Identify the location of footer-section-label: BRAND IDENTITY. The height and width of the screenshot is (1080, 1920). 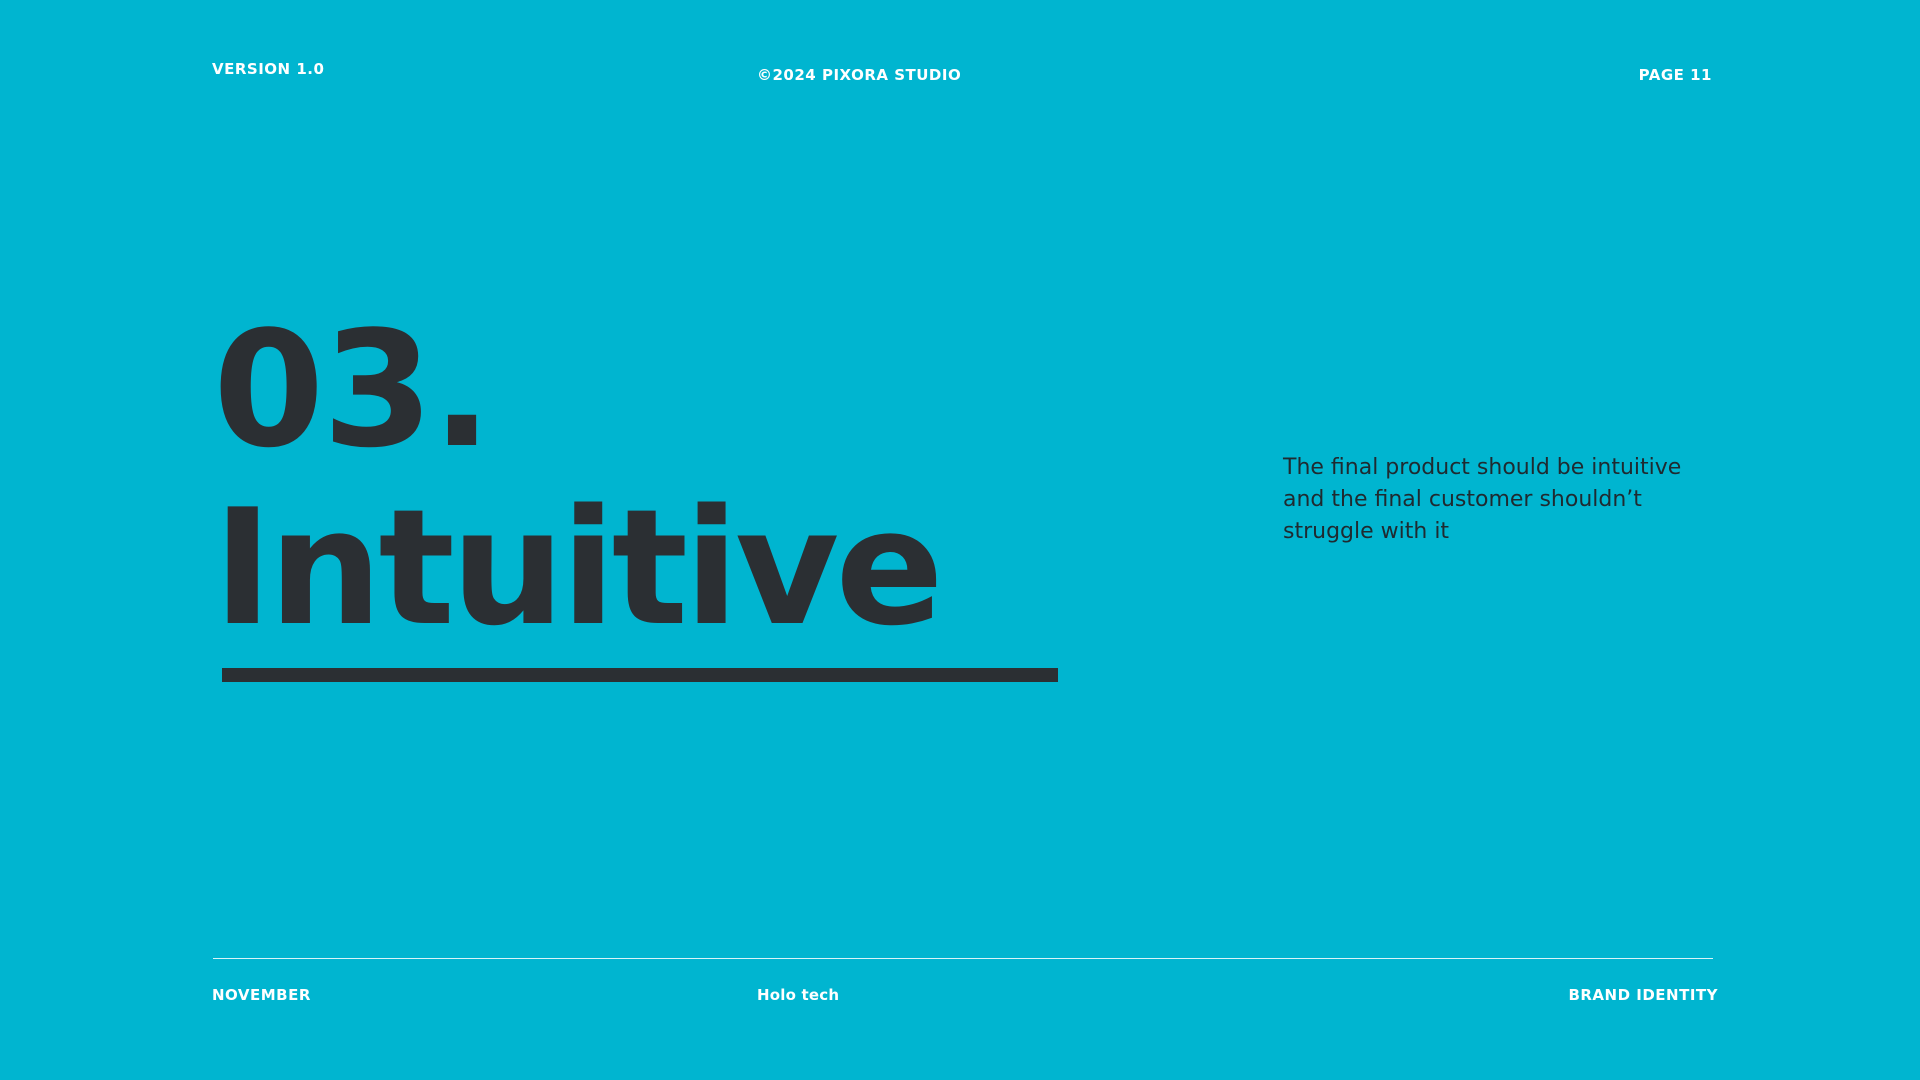
(1643, 995).